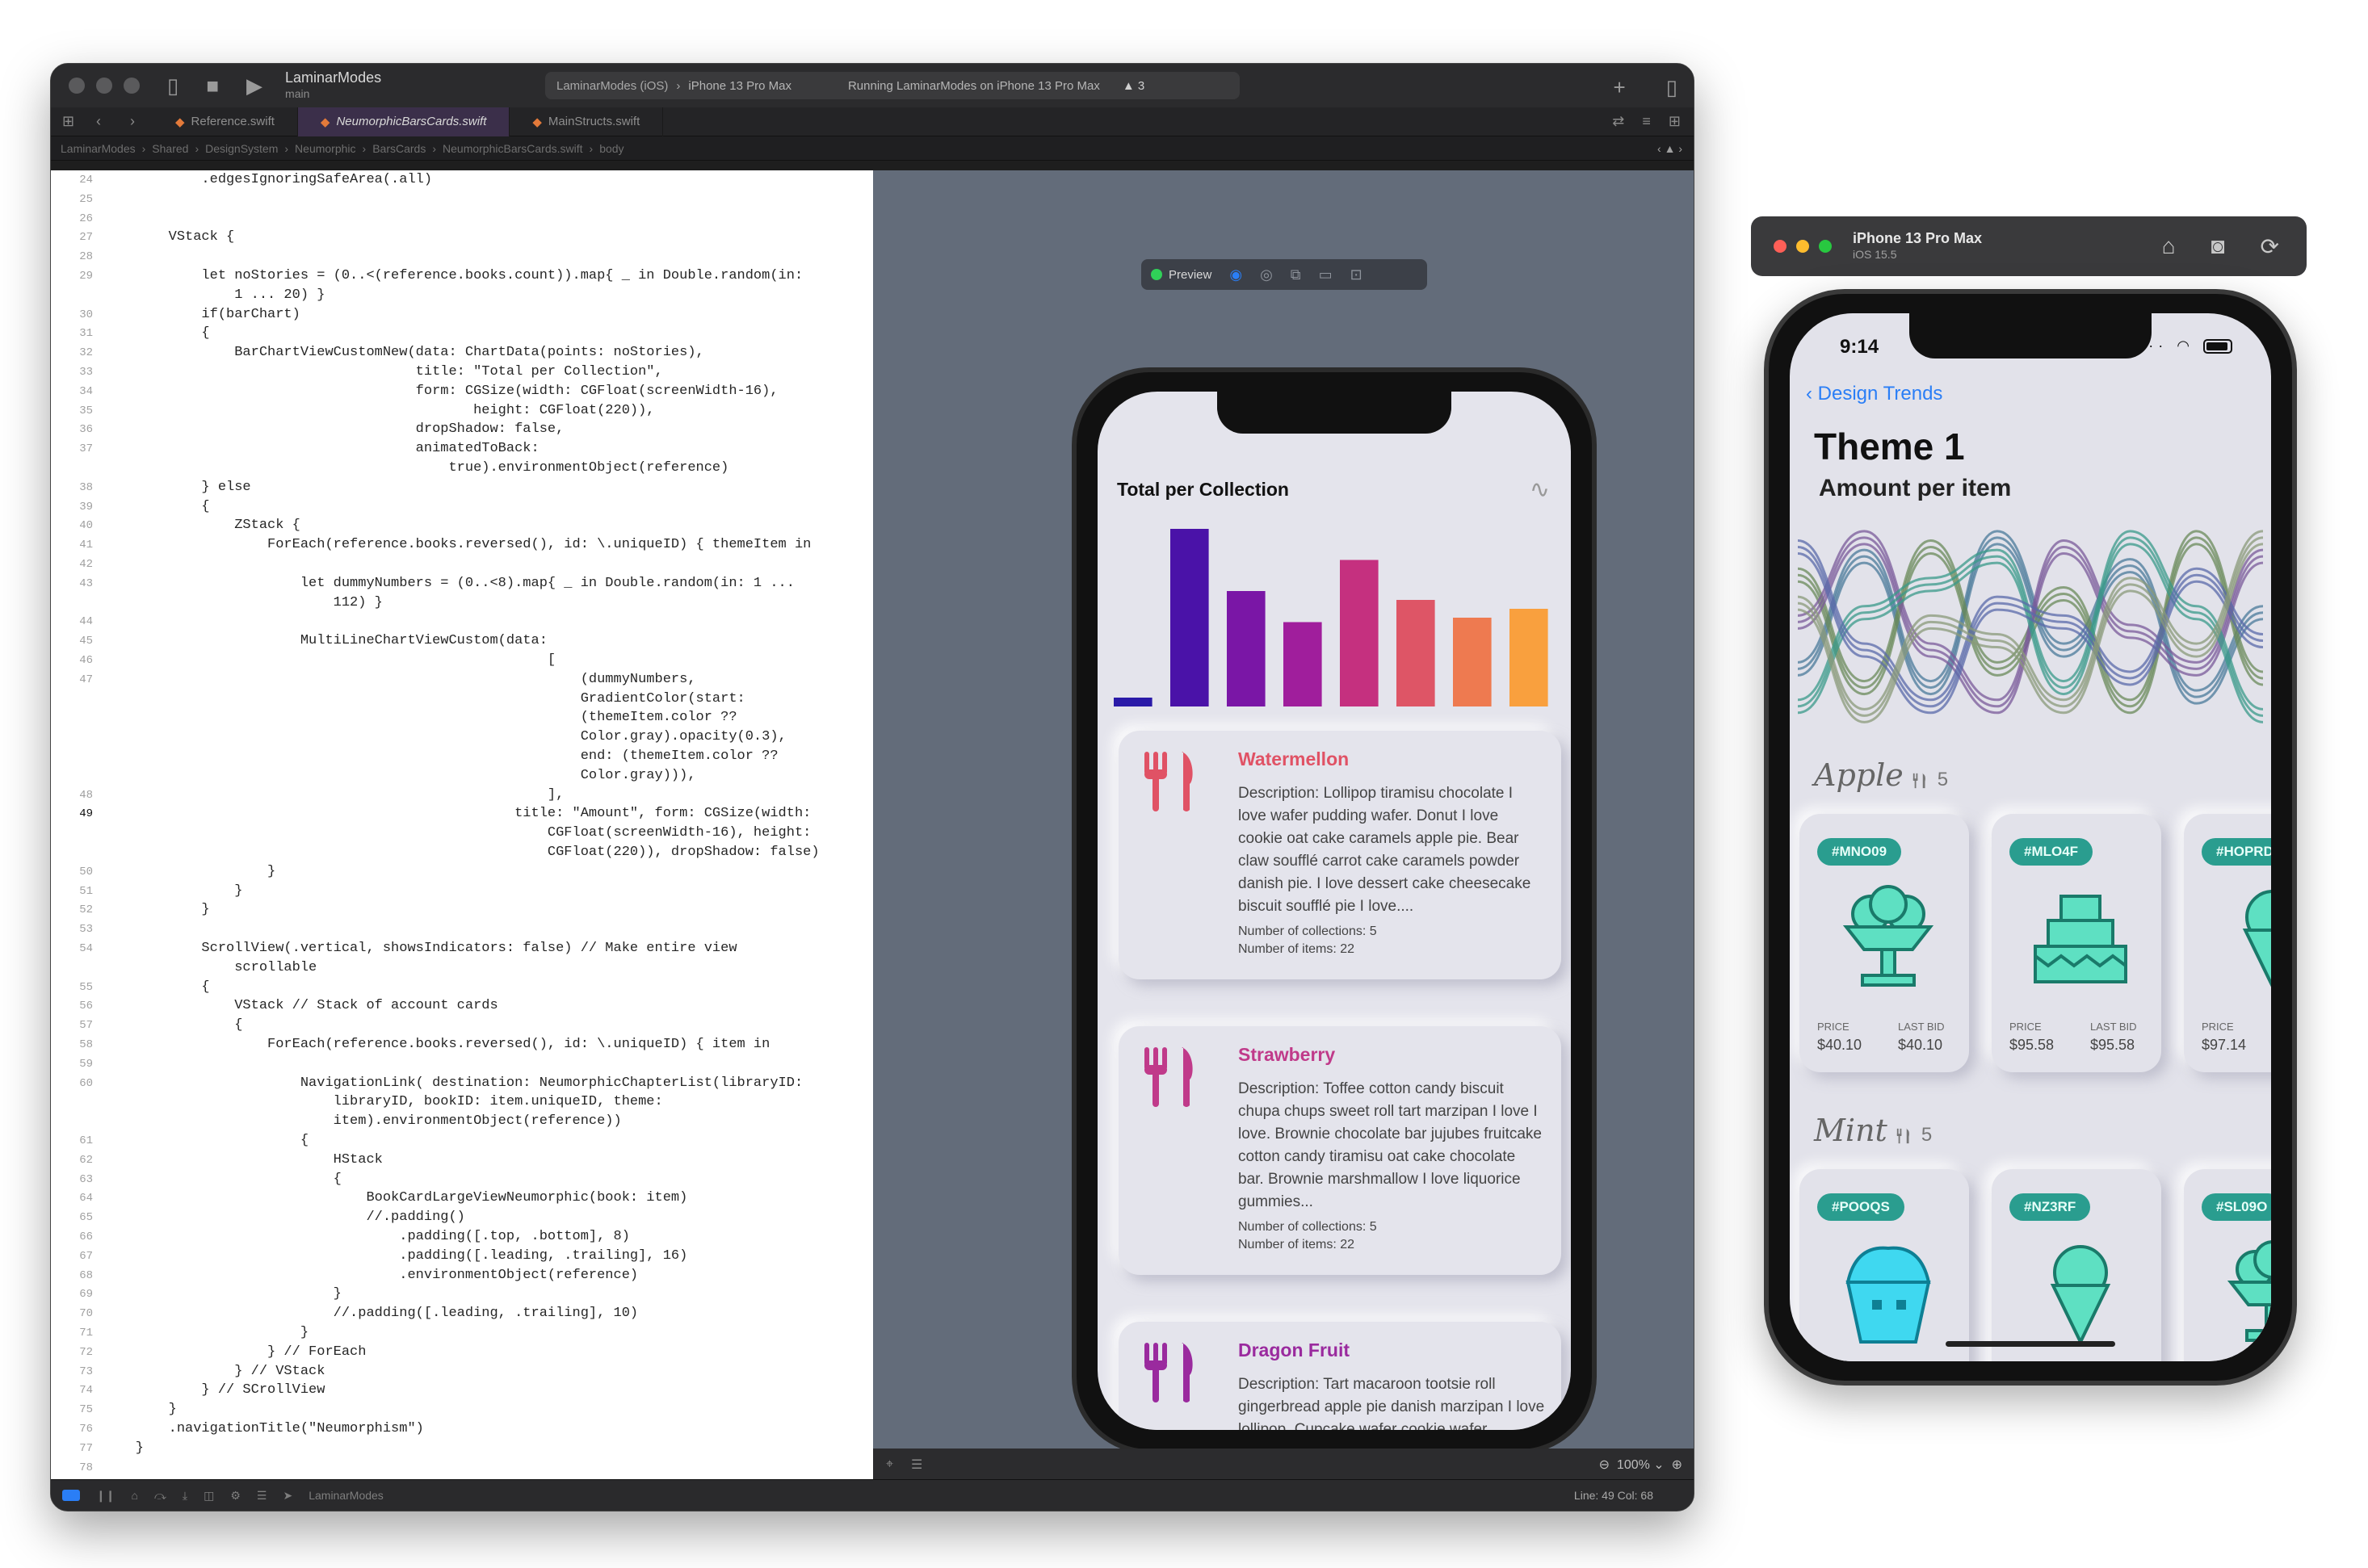 This screenshot has width=2368, height=1568. Describe the element at coordinates (2031, 626) in the screenshot. I see `multi-line-chart` at that location.